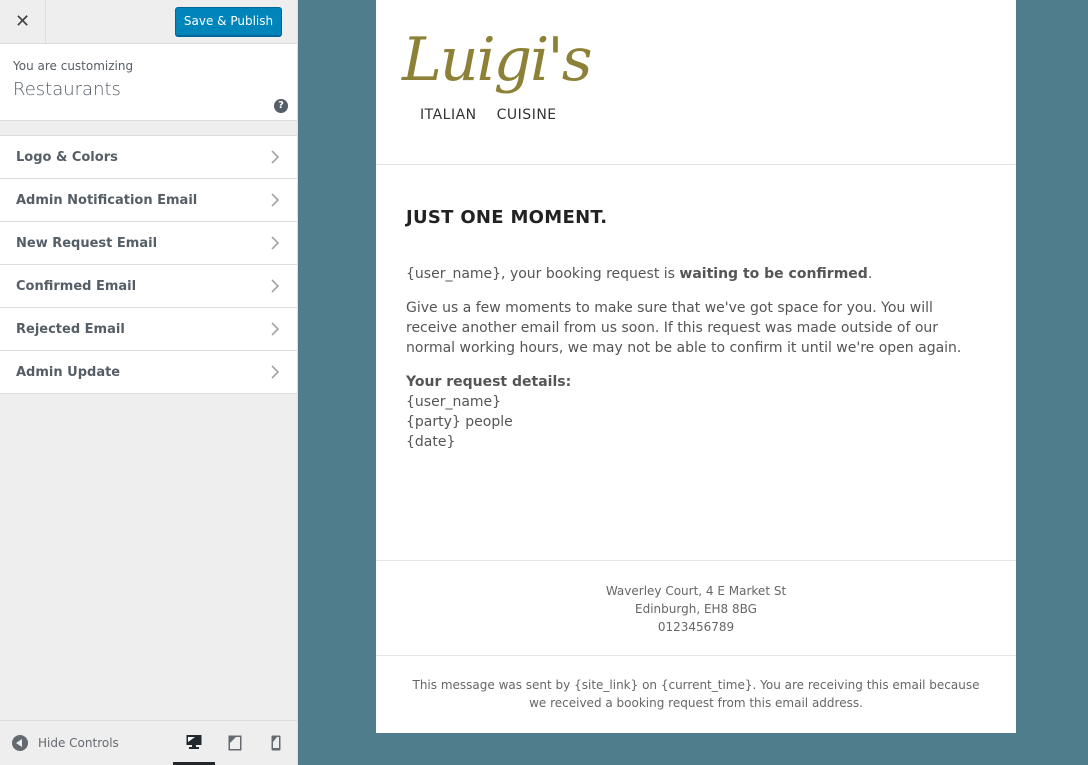 The image size is (1088, 765). What do you see at coordinates (696, 82) in the screenshot?
I see `email-header: Luigi's ITALIAN CUISINE` at bounding box center [696, 82].